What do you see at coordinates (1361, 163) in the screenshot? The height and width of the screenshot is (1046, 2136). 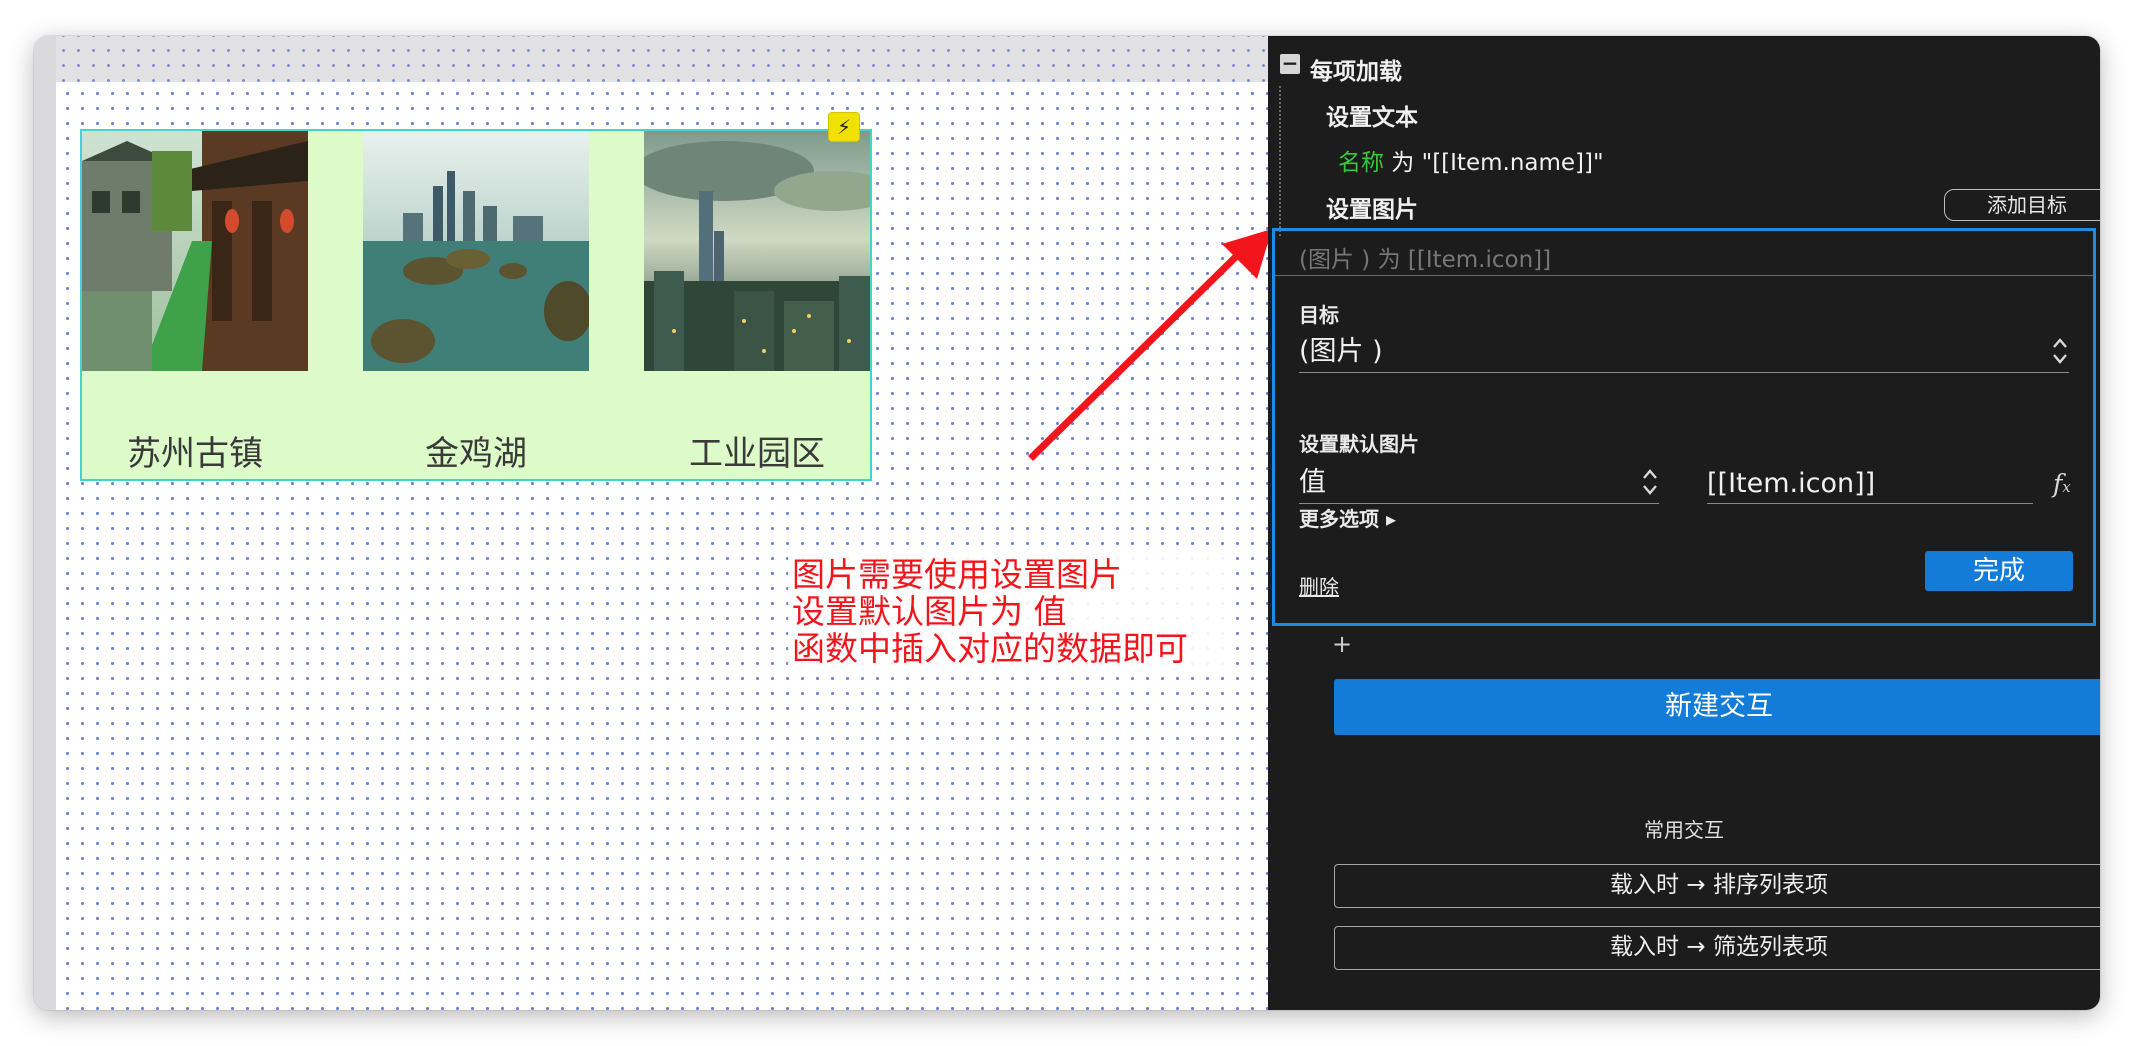 I see `set-text-target: 名称` at bounding box center [1361, 163].